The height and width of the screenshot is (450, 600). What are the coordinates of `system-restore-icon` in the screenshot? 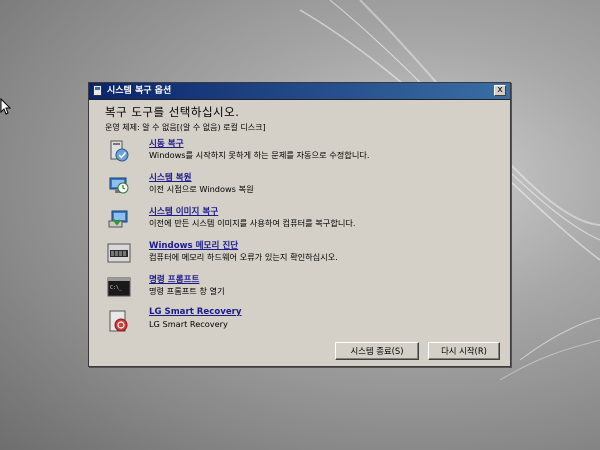 It's located at (119, 185).